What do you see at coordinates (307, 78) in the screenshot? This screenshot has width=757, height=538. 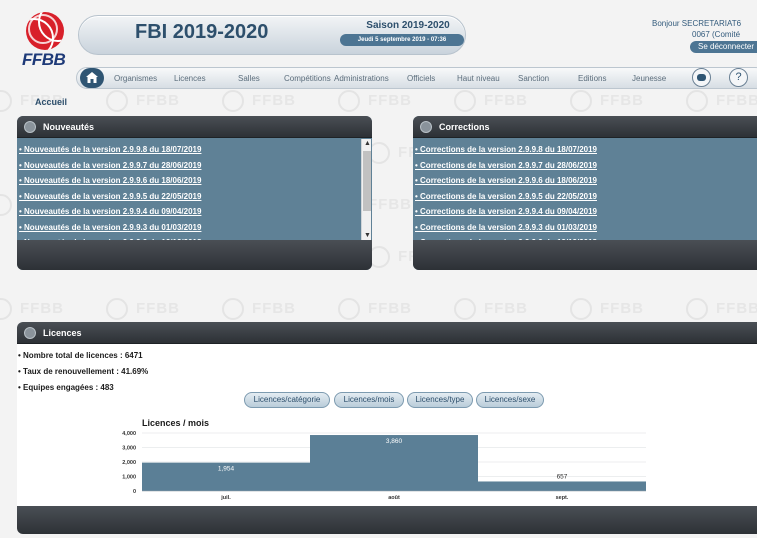 I see `nav-competitions: Compétitions` at bounding box center [307, 78].